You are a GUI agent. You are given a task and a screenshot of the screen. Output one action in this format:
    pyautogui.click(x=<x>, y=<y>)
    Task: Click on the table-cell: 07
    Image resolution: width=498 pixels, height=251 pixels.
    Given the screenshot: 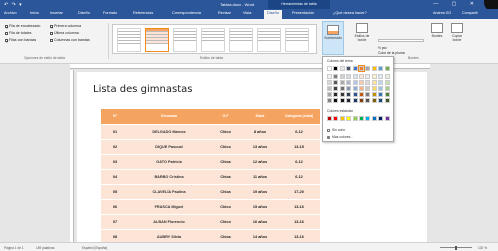 What is the action you would take?
    pyautogui.click(x=115, y=222)
    